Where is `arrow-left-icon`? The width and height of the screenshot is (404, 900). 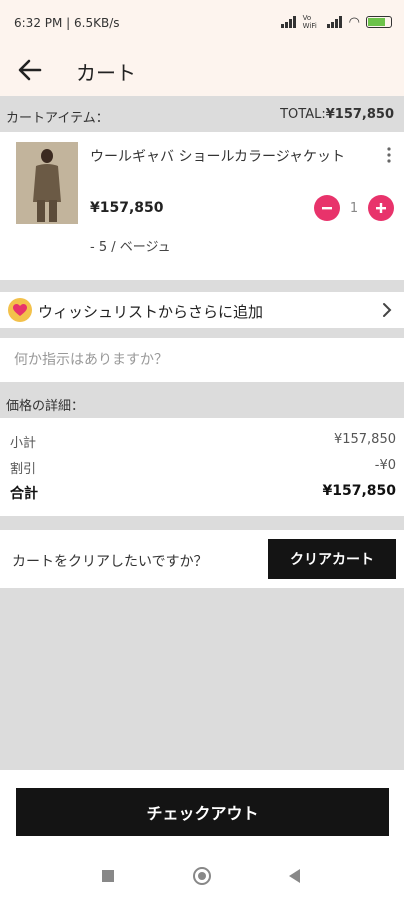
arrow-left-icon is located at coordinates (30, 70).